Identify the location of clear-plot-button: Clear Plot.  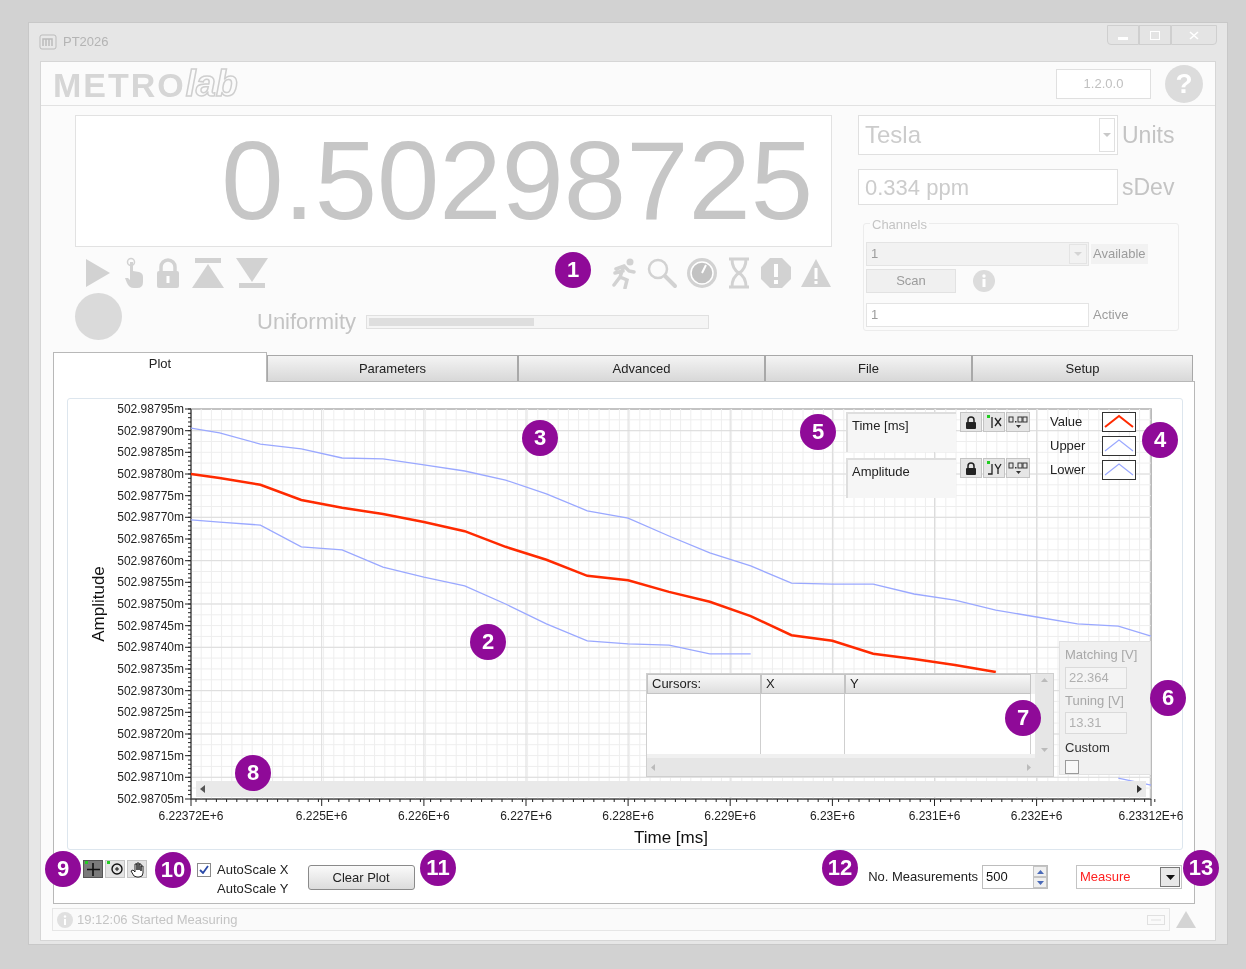
(361, 877).